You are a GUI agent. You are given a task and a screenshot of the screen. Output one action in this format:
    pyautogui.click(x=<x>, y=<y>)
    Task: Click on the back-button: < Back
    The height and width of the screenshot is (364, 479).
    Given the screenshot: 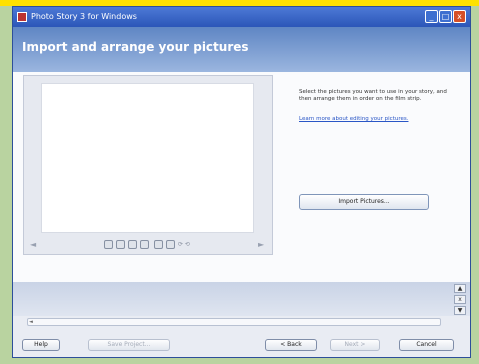 What is the action you would take?
    pyautogui.click(x=291, y=345)
    